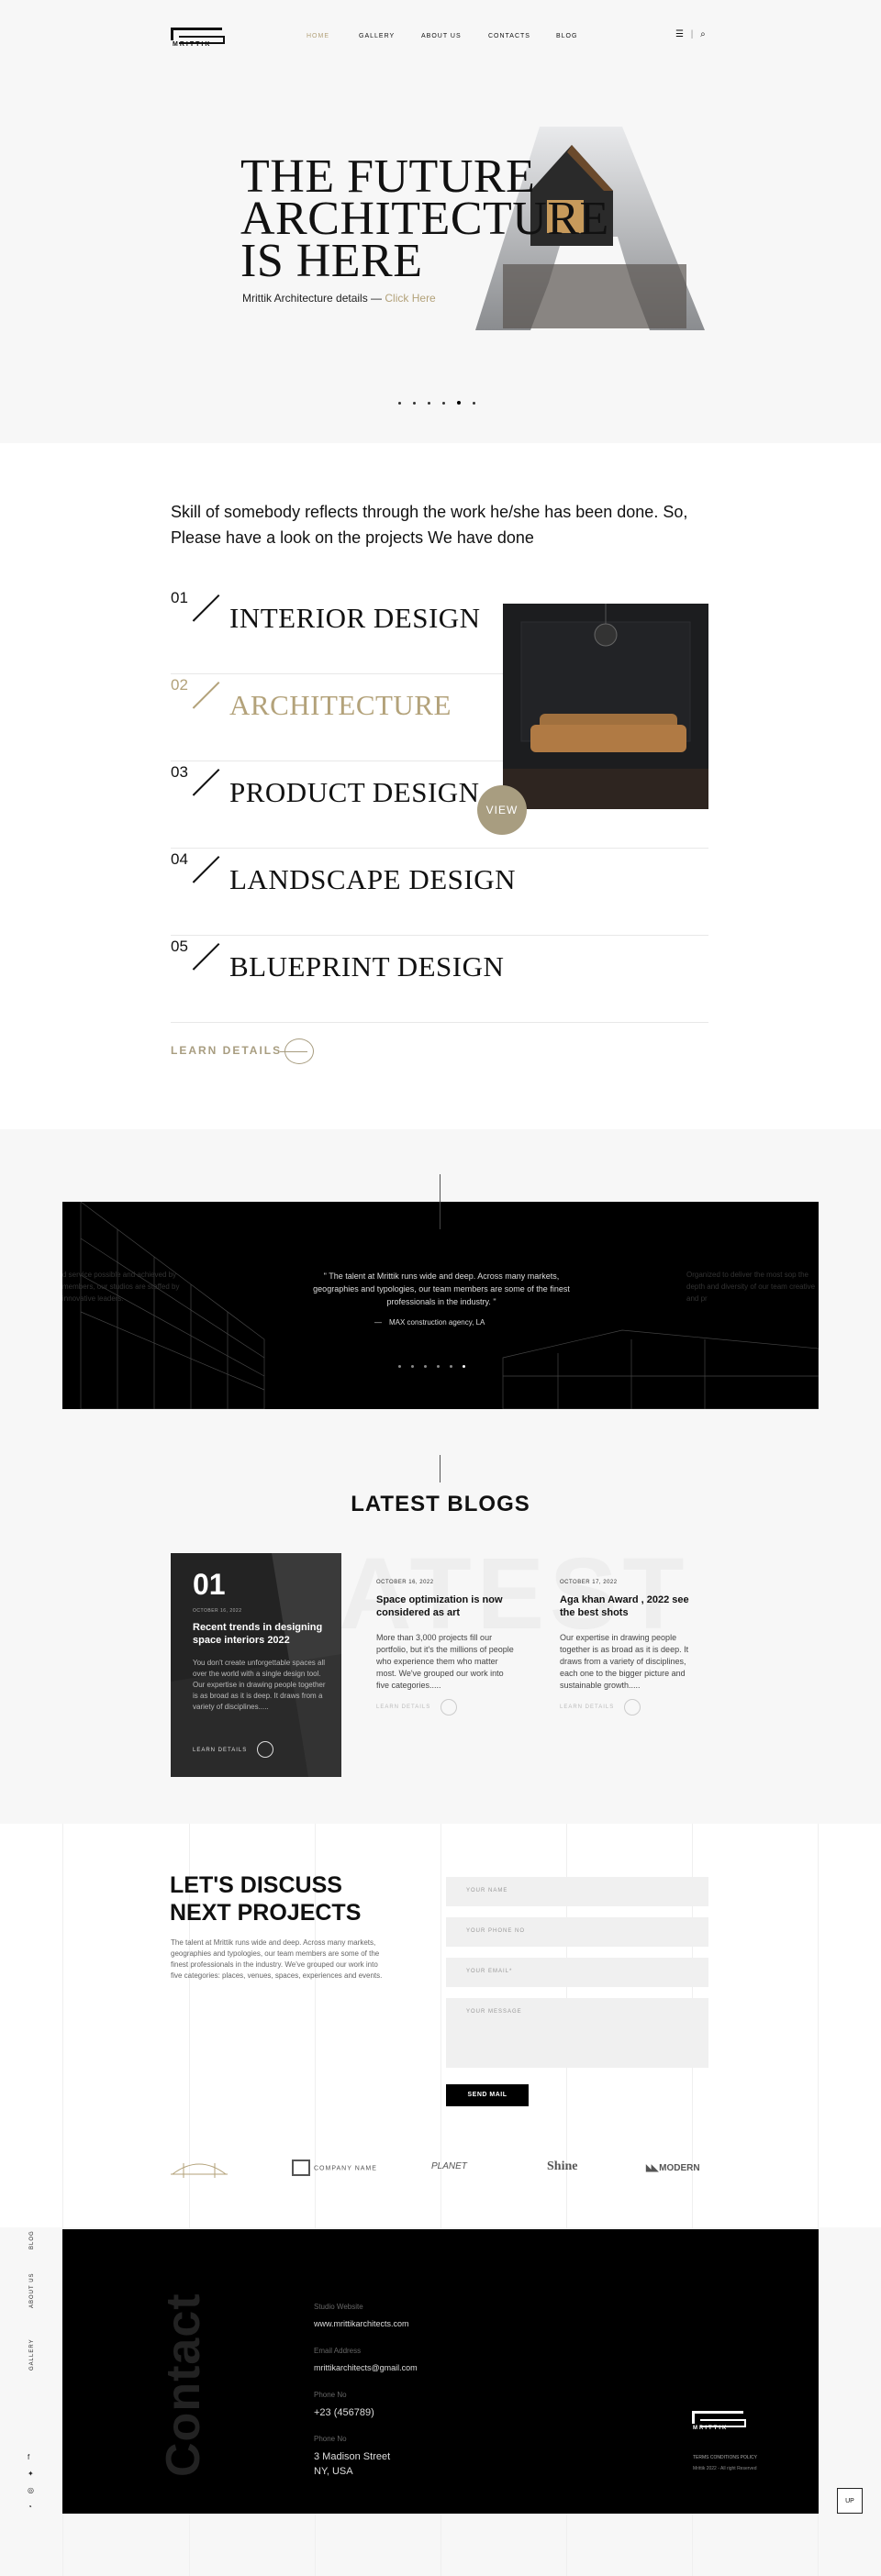 Image resolution: width=881 pixels, height=2576 pixels. Describe the element at coordinates (199, 2170) in the screenshot. I see `bridge-logo-icon` at that location.